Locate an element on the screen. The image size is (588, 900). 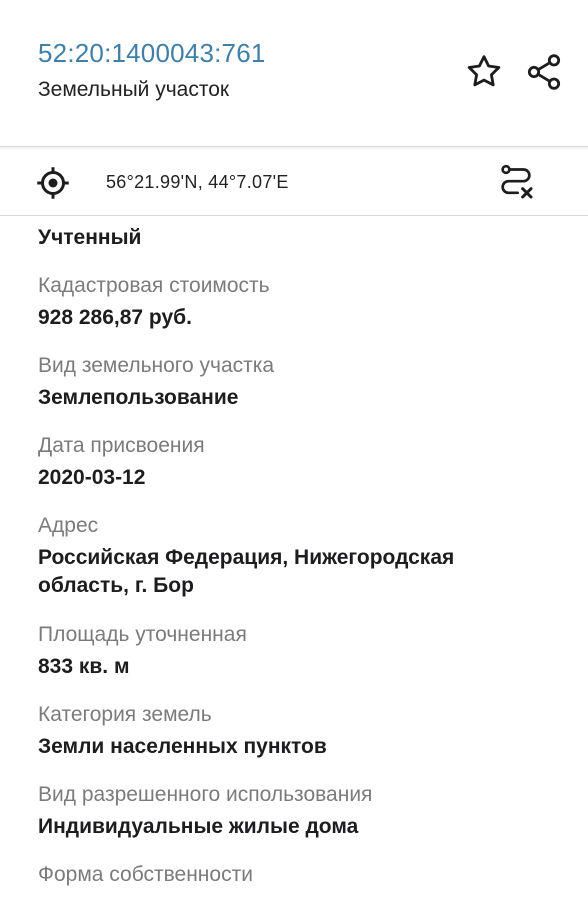
land-kind-field: Вид земельного участка Землепользование is located at coordinates (298, 382).